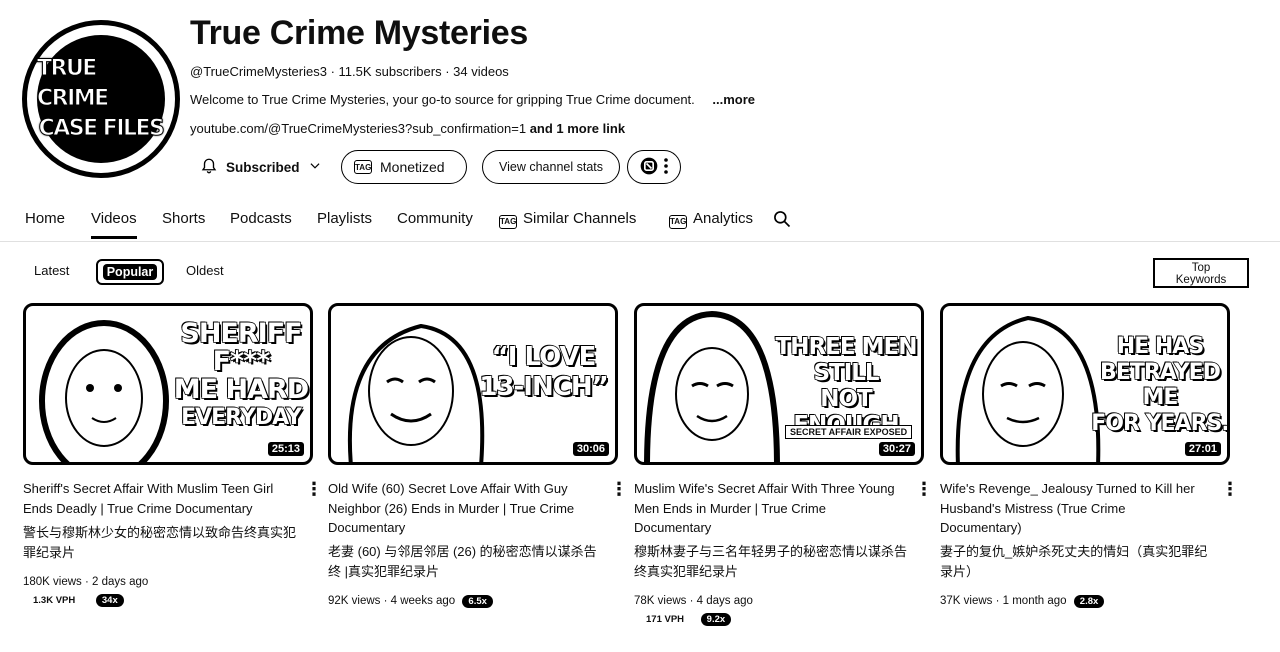  Describe the element at coordinates (242, 333) in the screenshot. I see `thumbnail-text: SHERIFF` at that location.